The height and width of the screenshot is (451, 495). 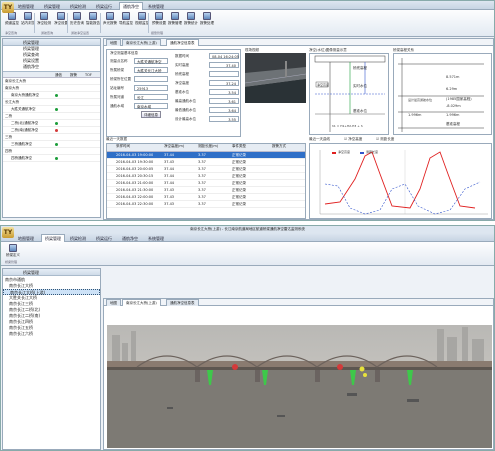 What do you see at coordinates (26, 238) in the screenshot?
I see `menu-tab-b-0: 地图管理` at bounding box center [26, 238].